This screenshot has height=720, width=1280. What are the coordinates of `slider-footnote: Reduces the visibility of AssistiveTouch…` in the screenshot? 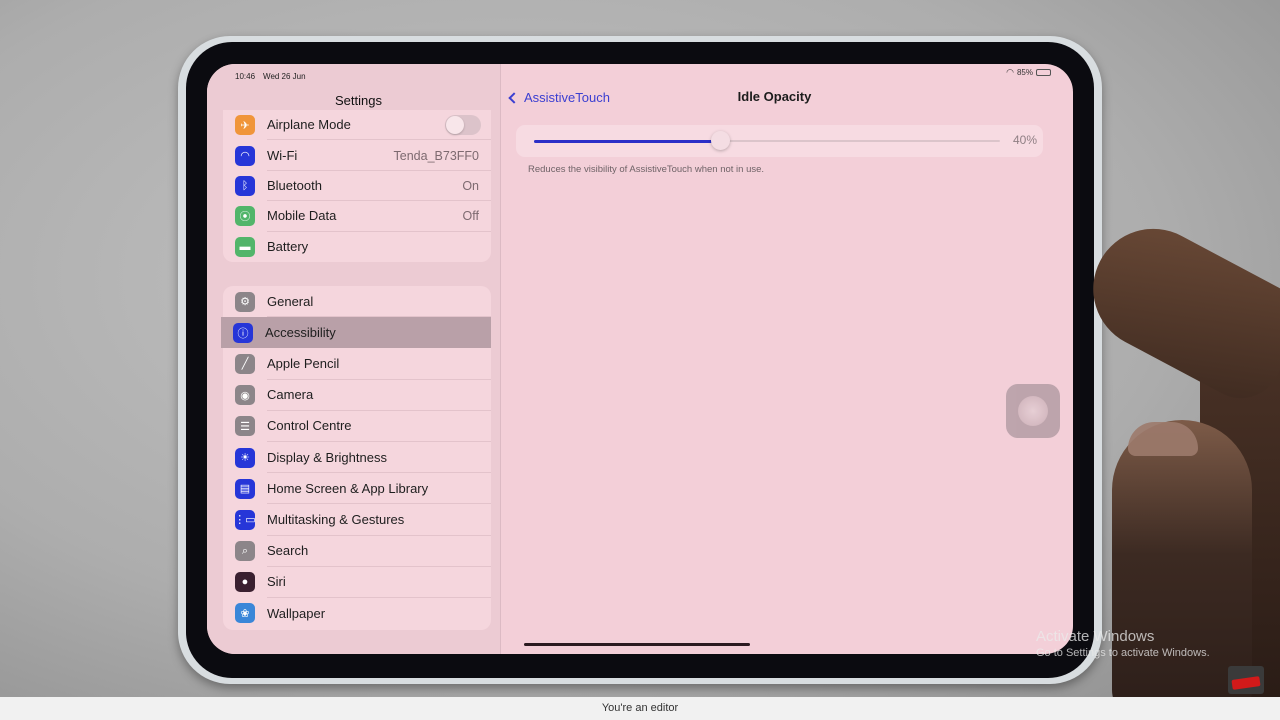 It's located at (646, 169).